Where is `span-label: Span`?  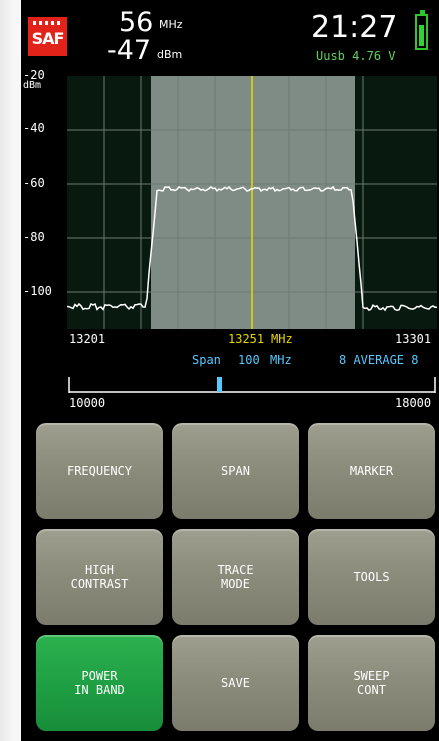 span-label: Span is located at coordinates (206, 360).